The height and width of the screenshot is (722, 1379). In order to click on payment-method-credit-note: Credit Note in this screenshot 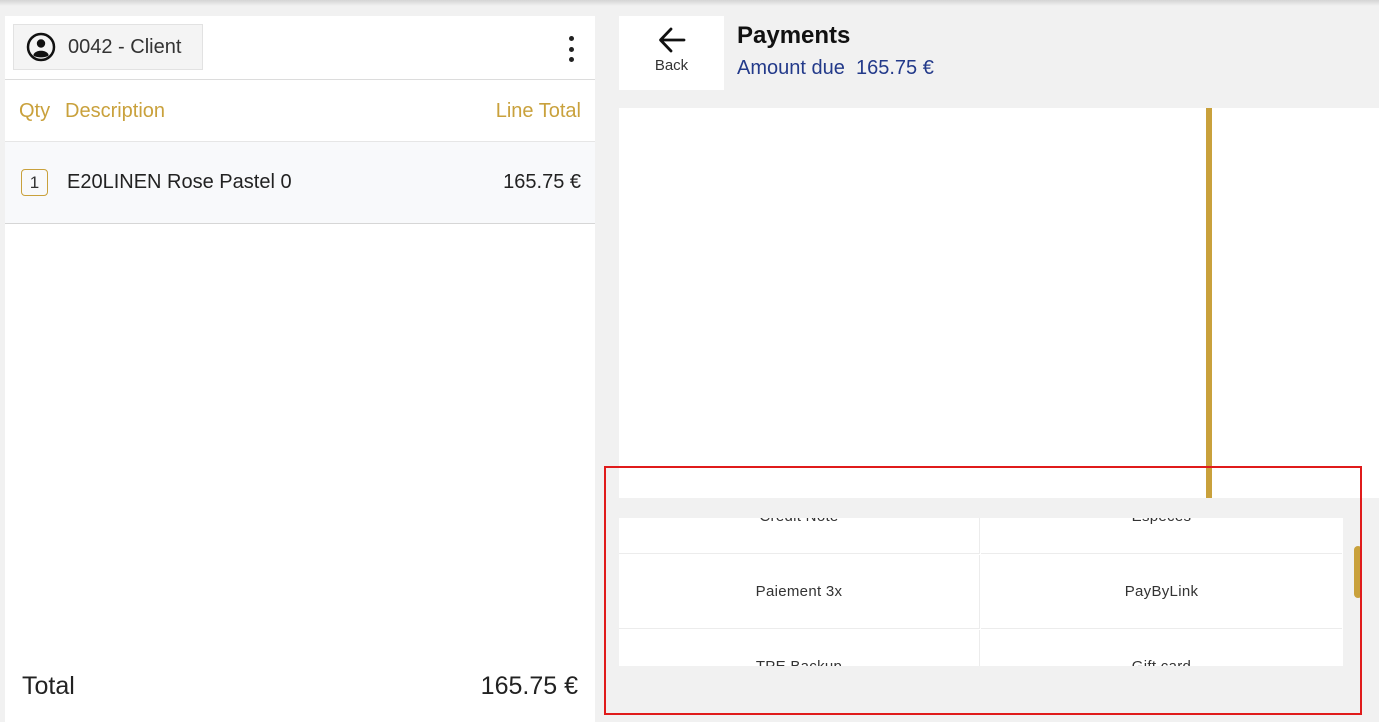, I will do `click(799, 536)`.